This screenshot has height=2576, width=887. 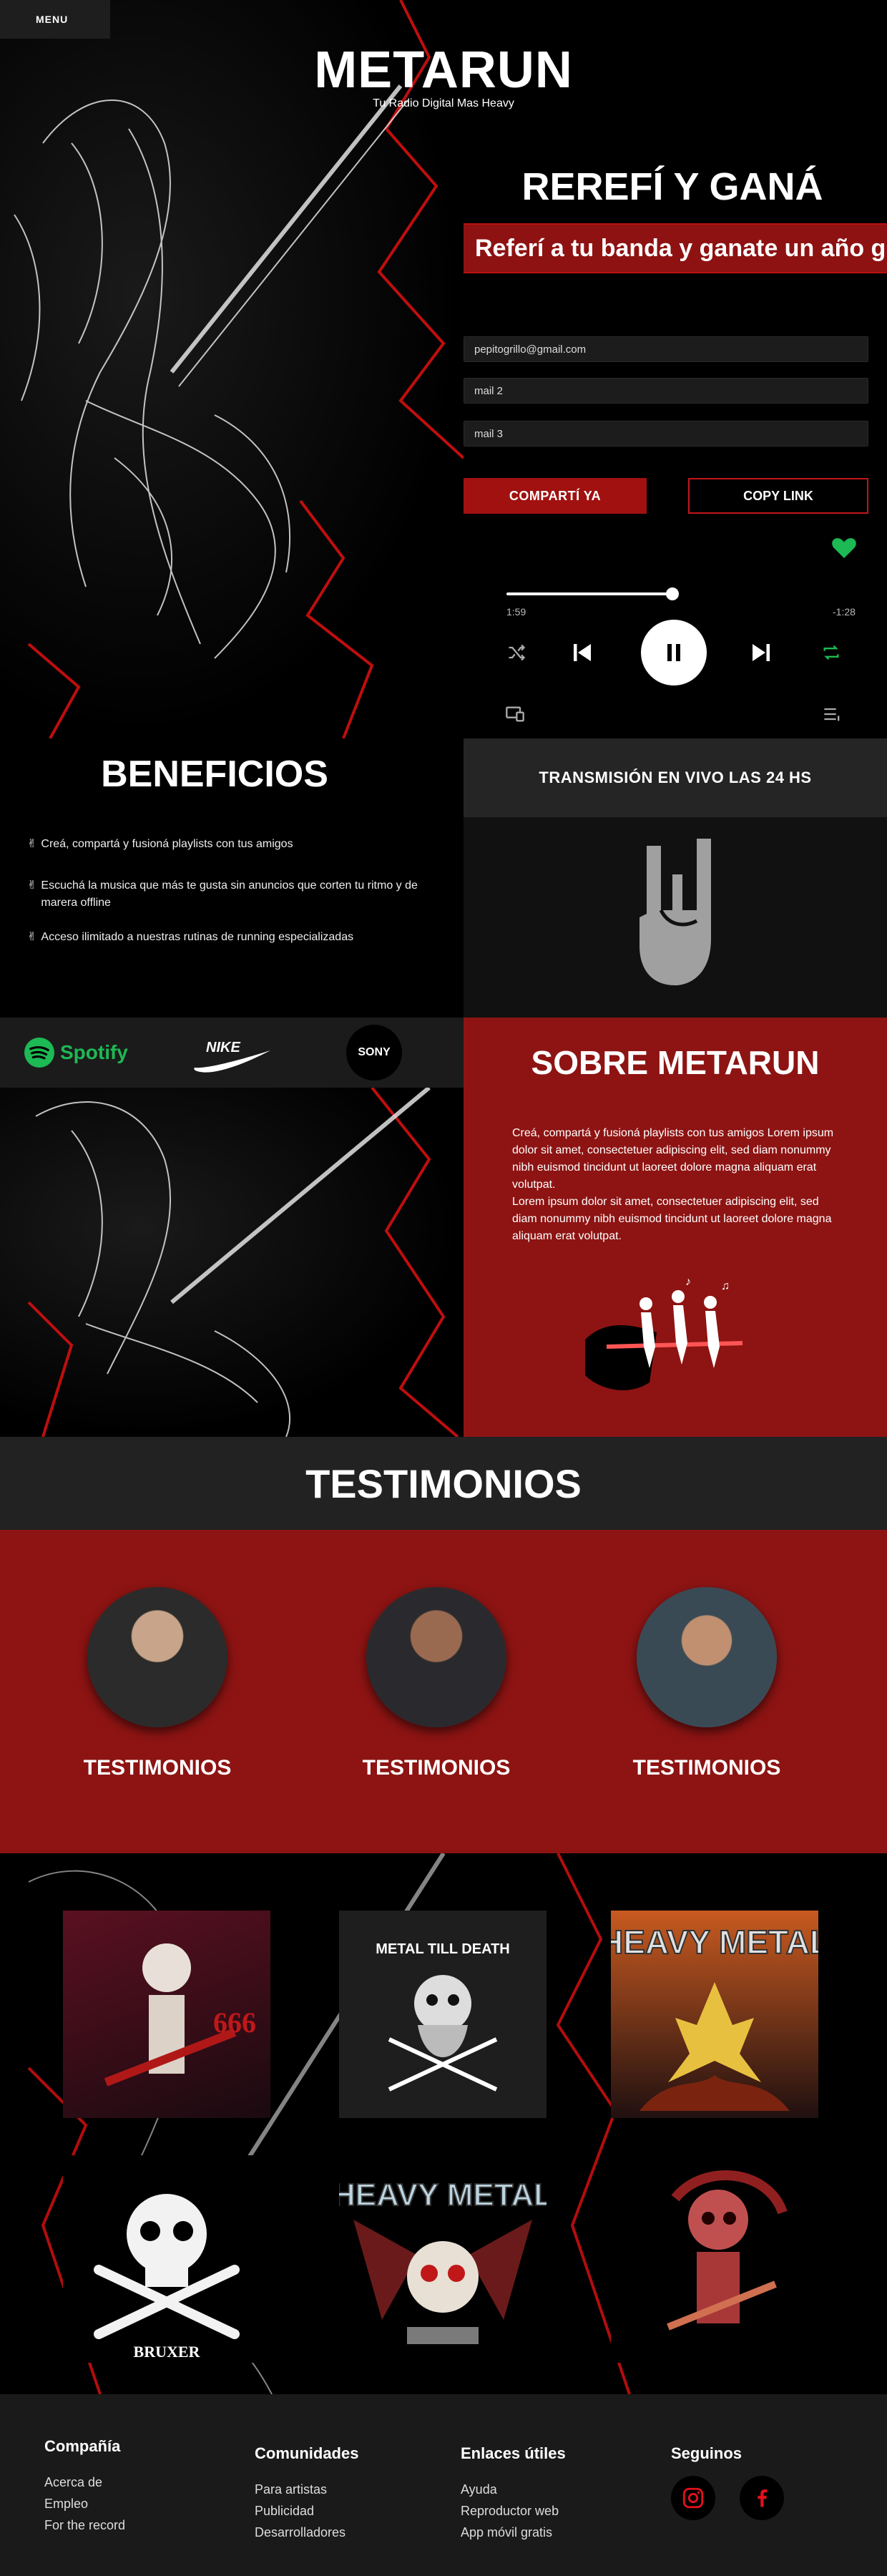 I want to click on email-value: pepitogrillo@gmail.com, so click(x=530, y=349).